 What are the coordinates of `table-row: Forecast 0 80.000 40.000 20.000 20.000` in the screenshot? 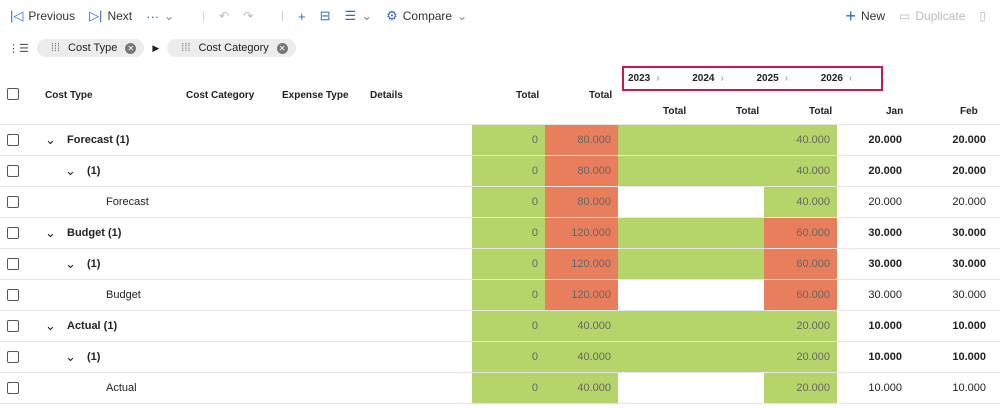 It's located at (500, 202).